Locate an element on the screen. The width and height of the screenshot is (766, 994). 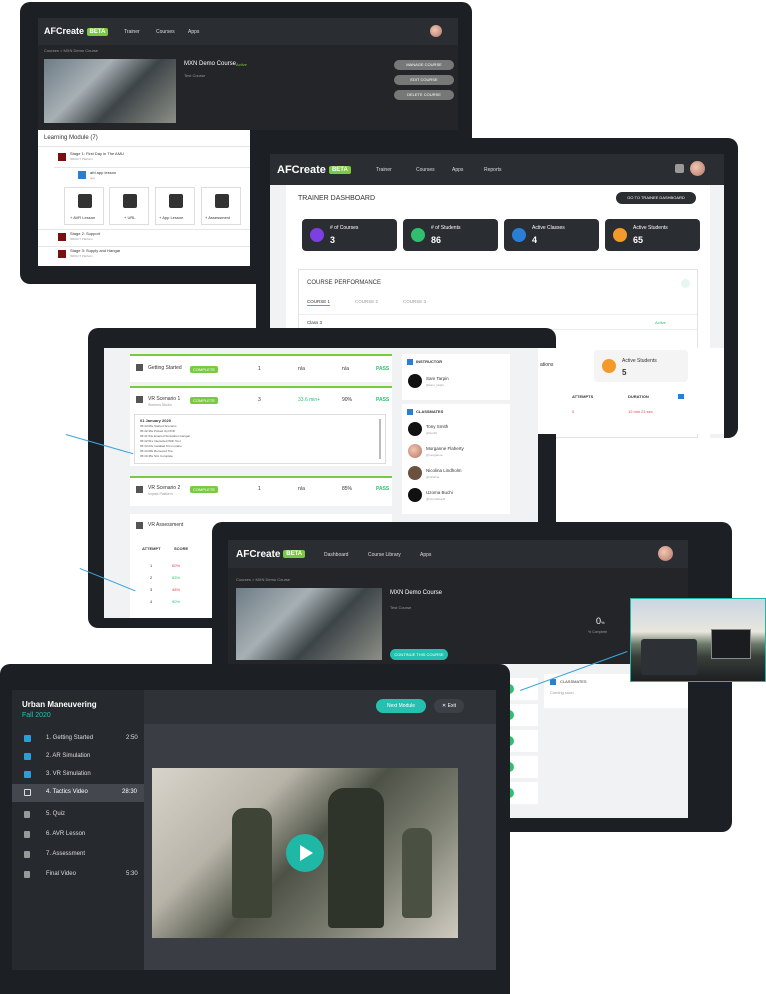
add-app-lesson: + App Lesson is located at coordinates (175, 206).